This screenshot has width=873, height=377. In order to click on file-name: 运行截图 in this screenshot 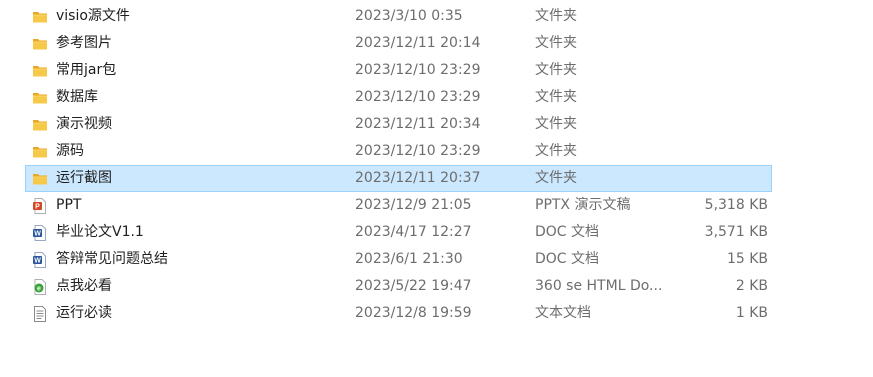, I will do `click(84, 178)`.